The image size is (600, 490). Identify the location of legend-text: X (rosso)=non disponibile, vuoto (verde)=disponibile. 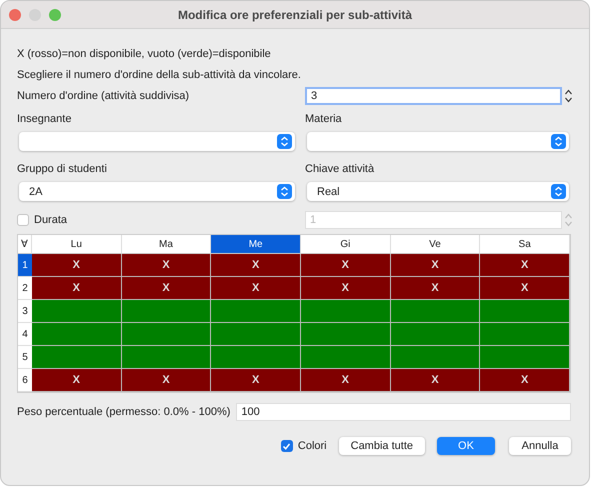
(144, 54).